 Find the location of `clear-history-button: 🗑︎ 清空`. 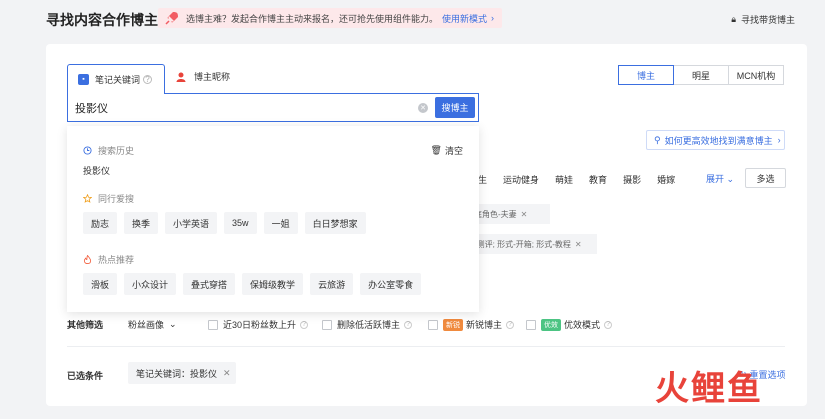

clear-history-button: 🗑︎ 清空 is located at coordinates (447, 150).